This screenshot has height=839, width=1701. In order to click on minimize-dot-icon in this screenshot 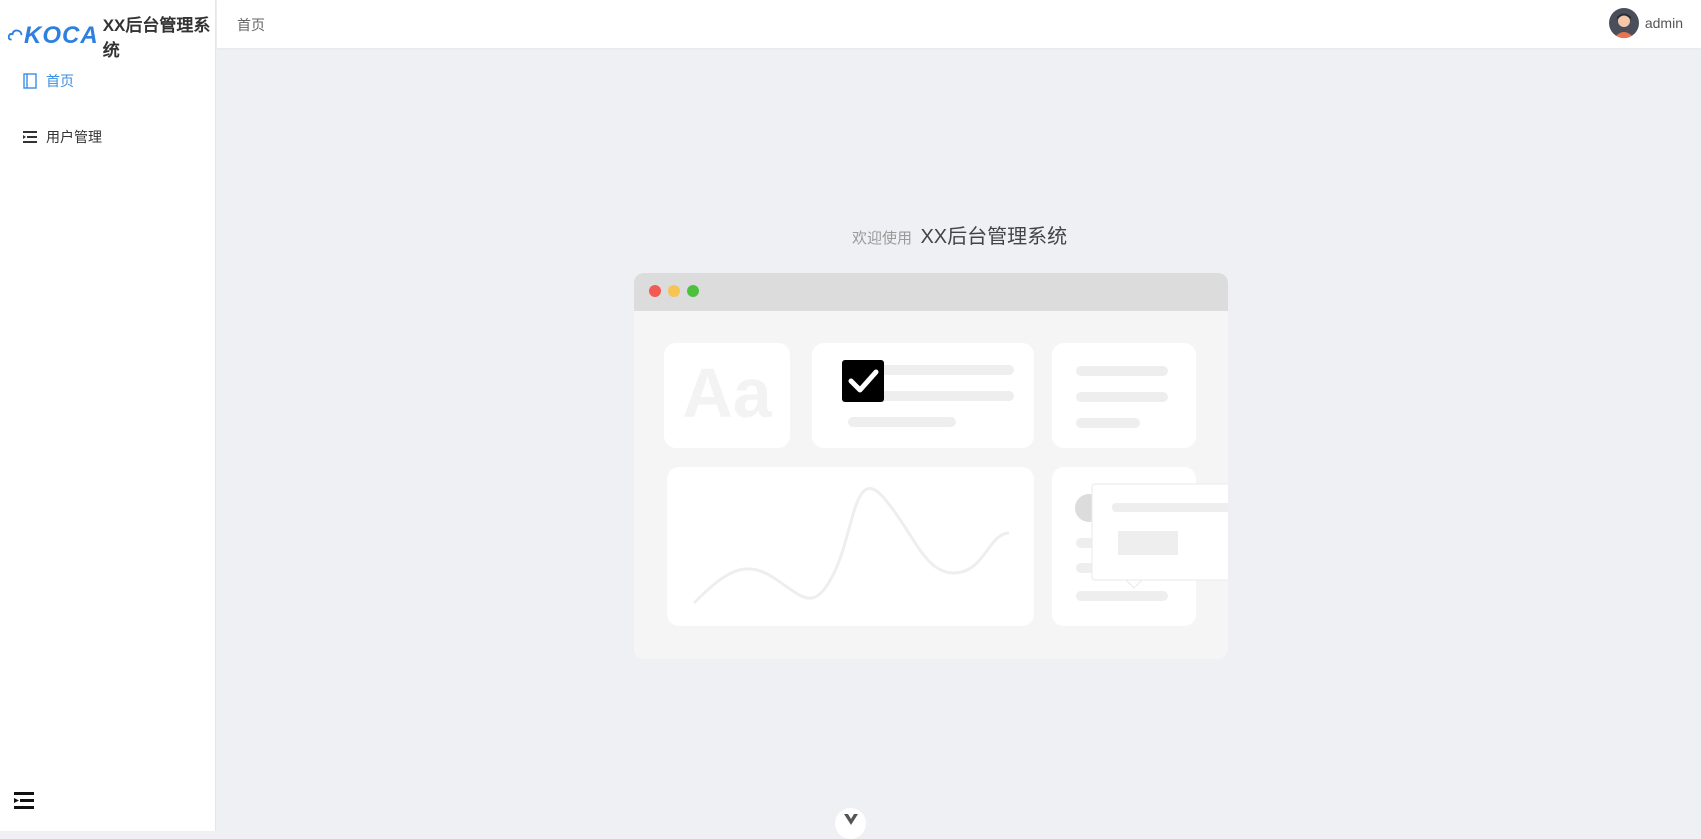, I will do `click(674, 291)`.